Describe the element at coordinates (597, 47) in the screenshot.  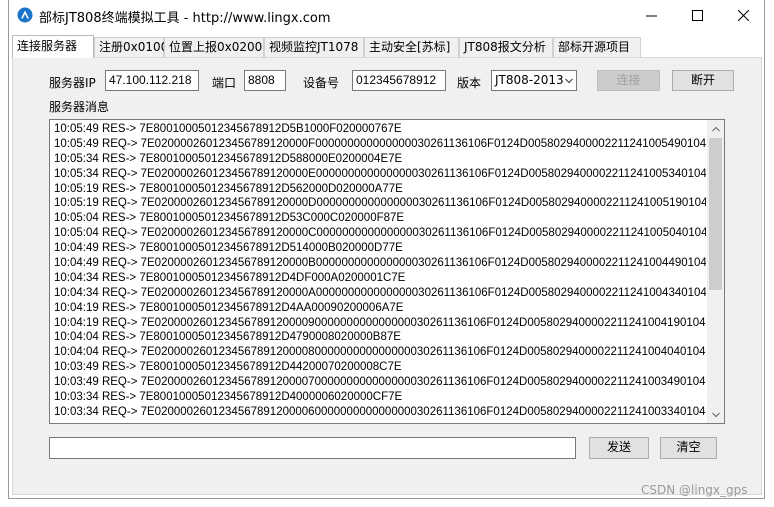
I see `tab-open-source: 部标开源项目` at that location.